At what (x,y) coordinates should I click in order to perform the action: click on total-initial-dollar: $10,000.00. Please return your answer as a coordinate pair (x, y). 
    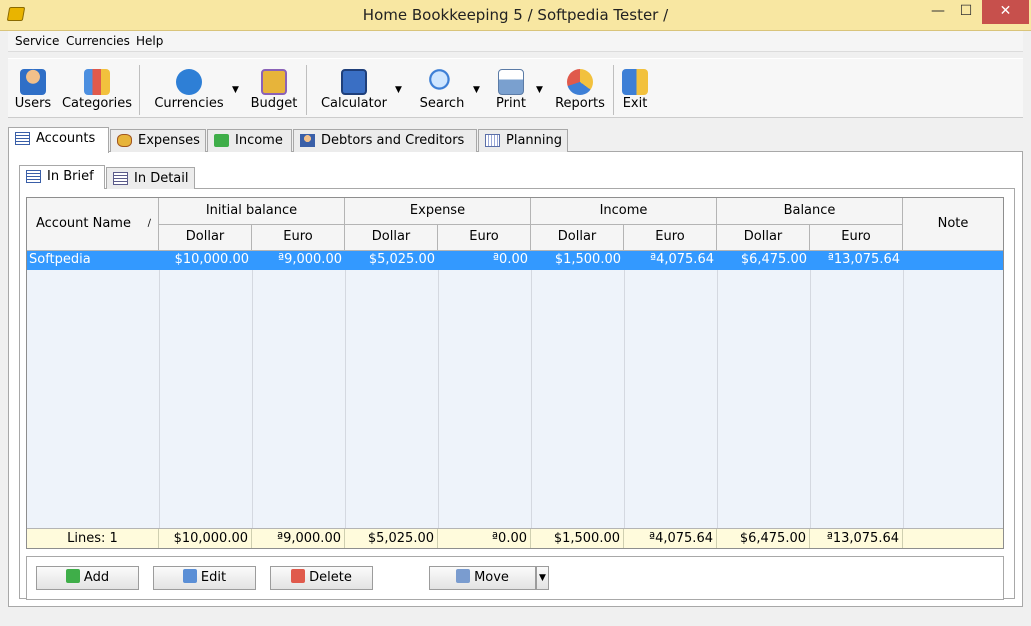
    Looking at the image, I should click on (205, 538).